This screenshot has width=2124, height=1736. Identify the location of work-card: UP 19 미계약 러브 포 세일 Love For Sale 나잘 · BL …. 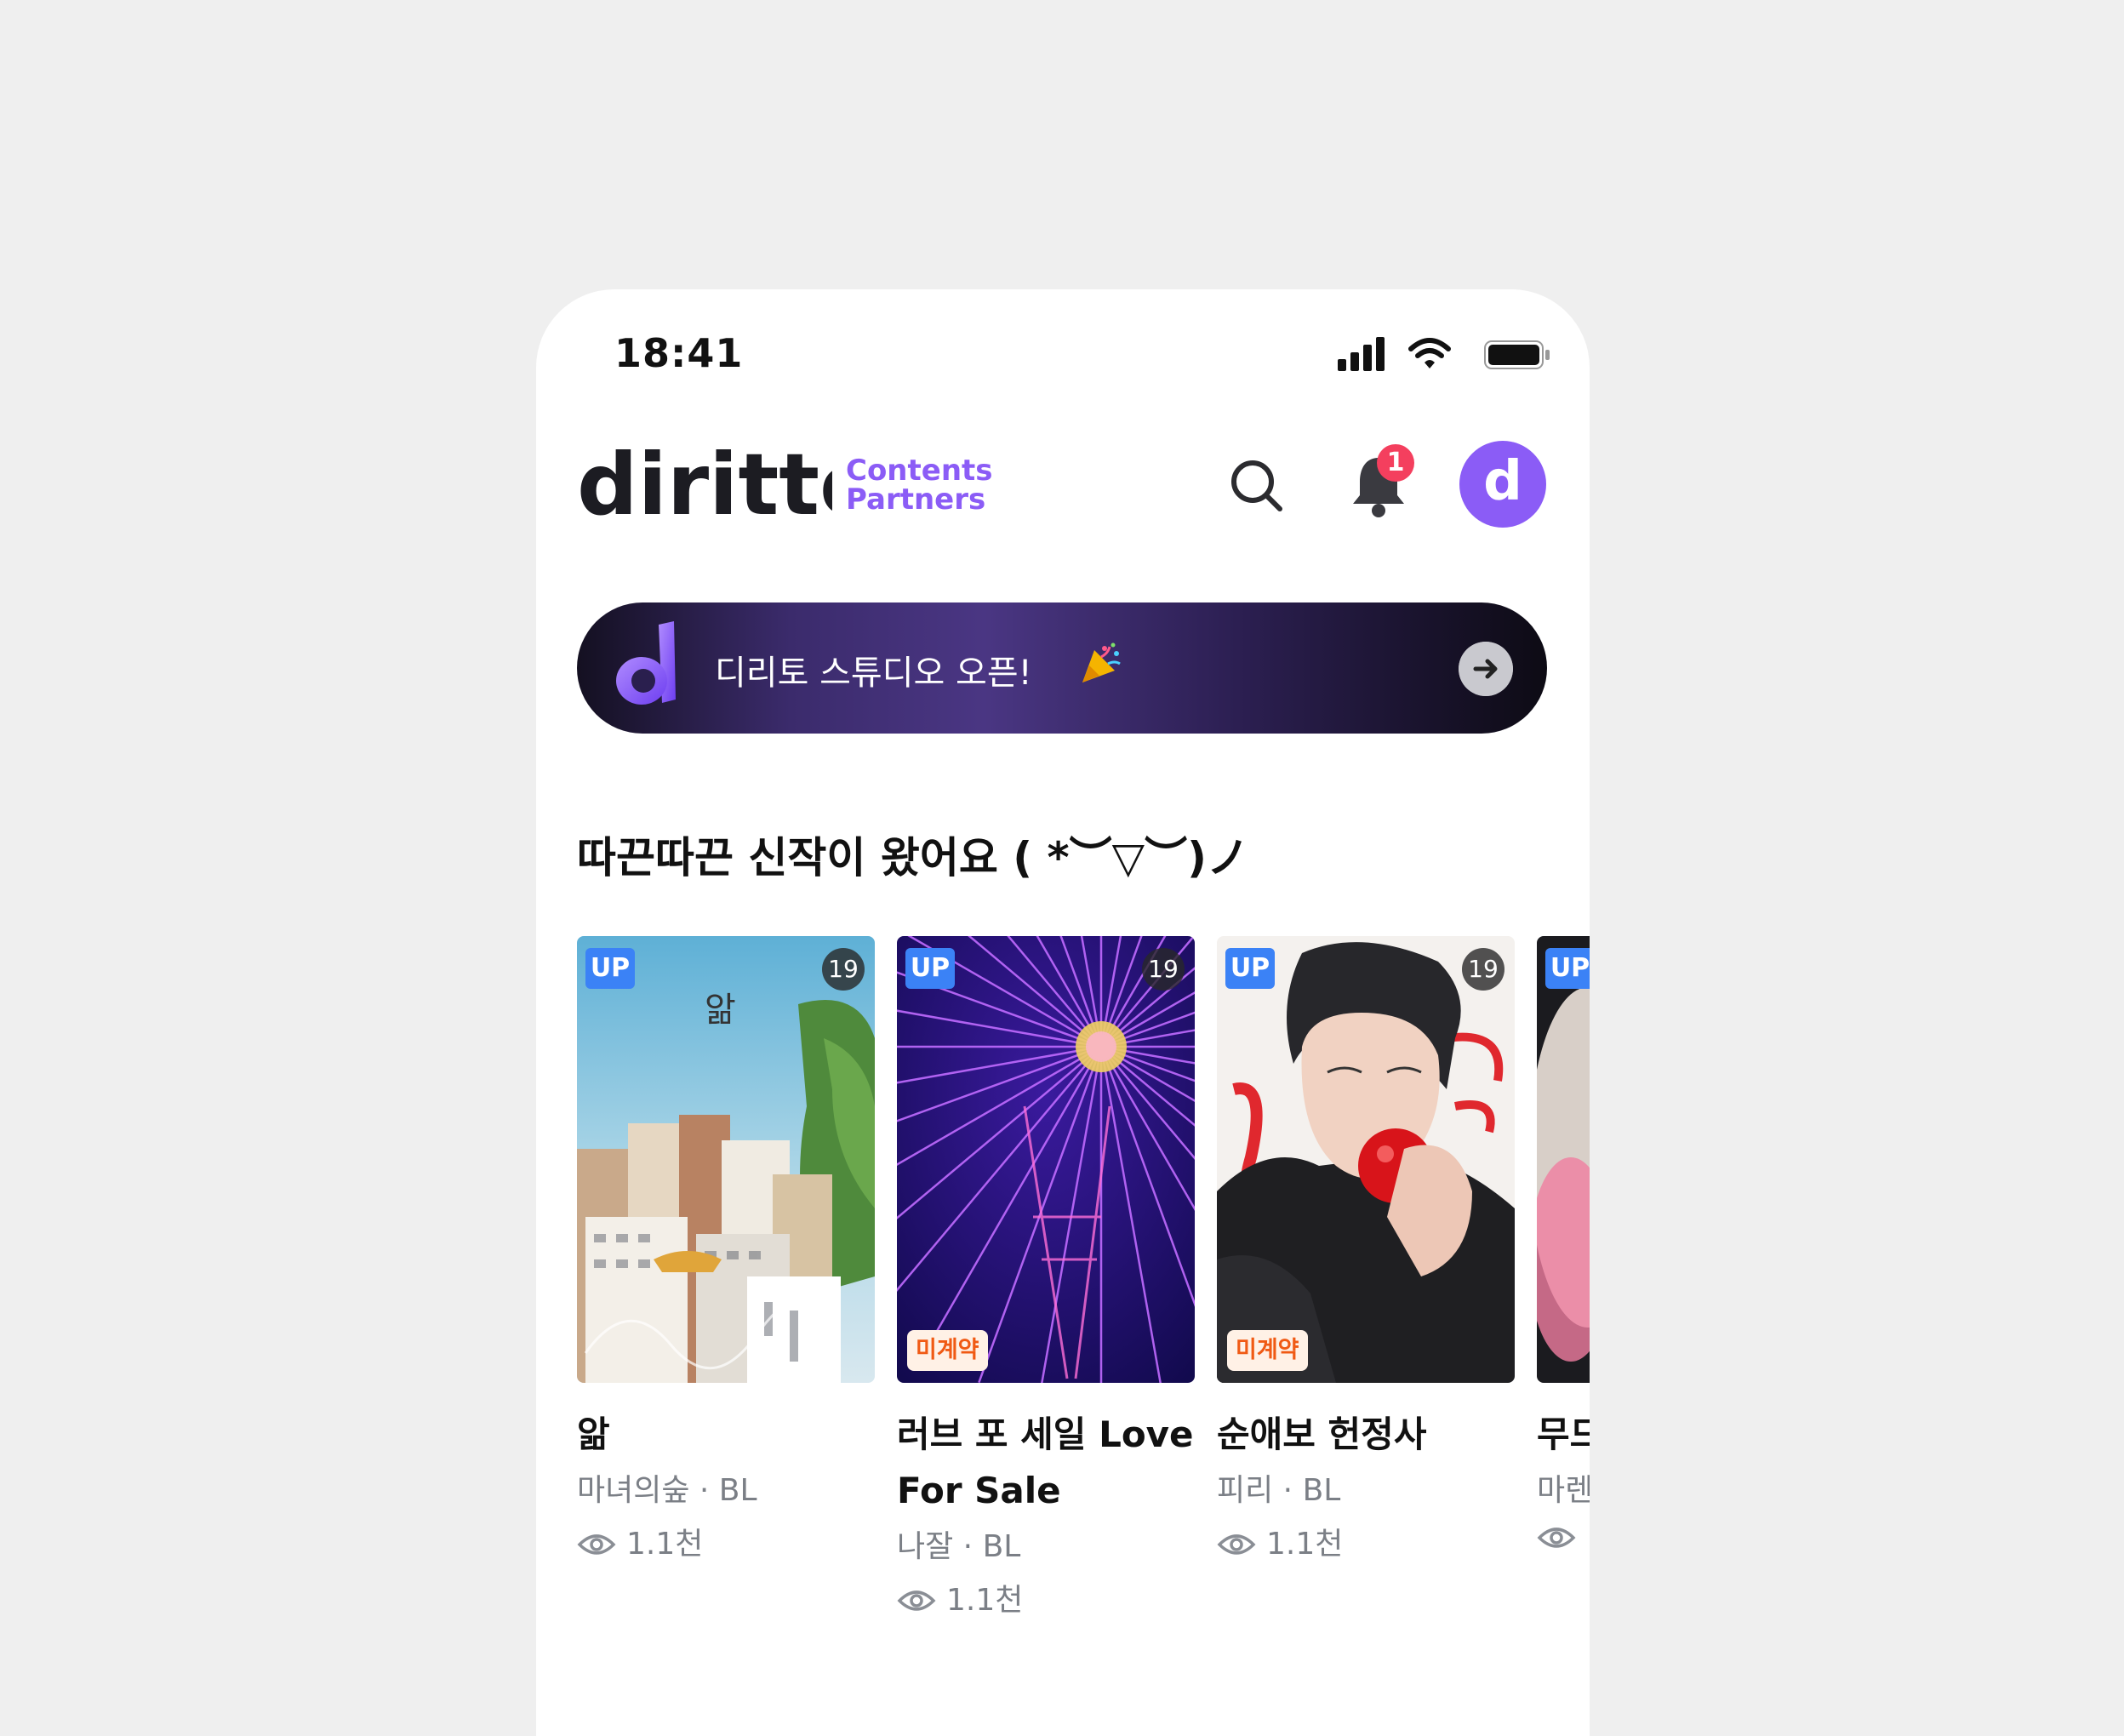
(1046, 1278).